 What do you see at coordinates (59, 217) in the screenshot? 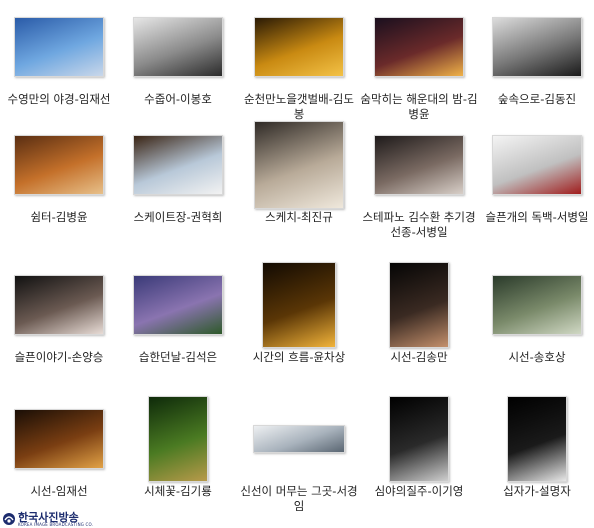
I see `thumbnail-label: 쉼터-김병윤` at bounding box center [59, 217].